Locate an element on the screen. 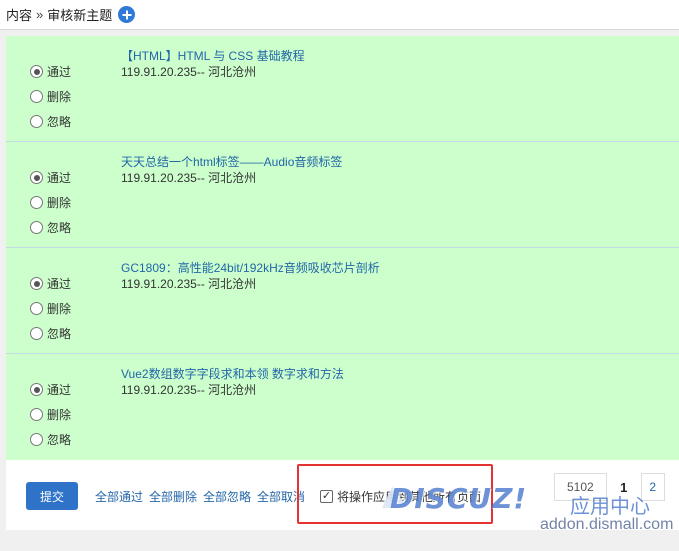 This screenshot has height=551, width=679. apply-all-pages: ✓ 将操作应用到其他所有页面 is located at coordinates (400, 496).